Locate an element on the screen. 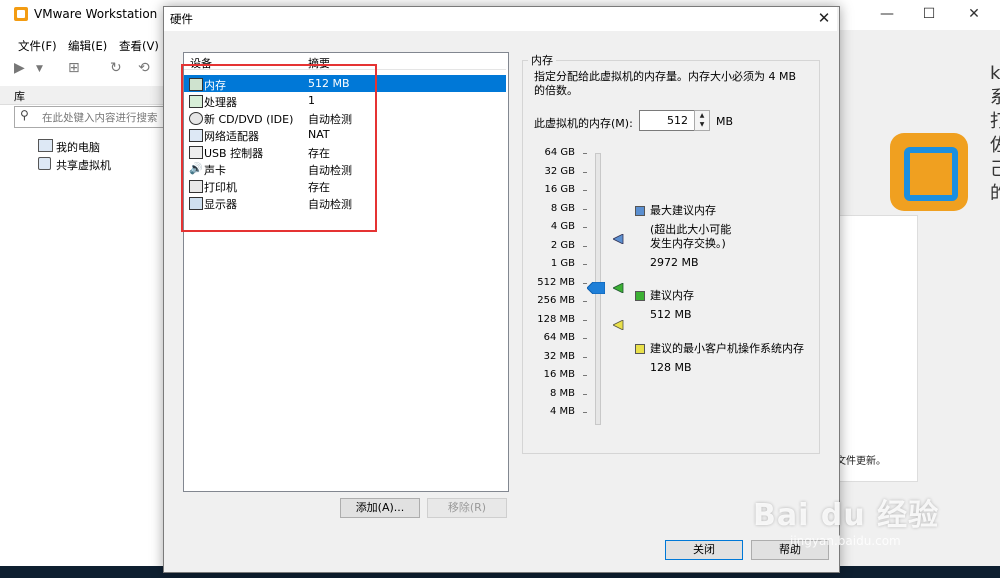 The height and width of the screenshot is (578, 1000). tree-item-my-computer: 我的电脑 is located at coordinates (78, 147).